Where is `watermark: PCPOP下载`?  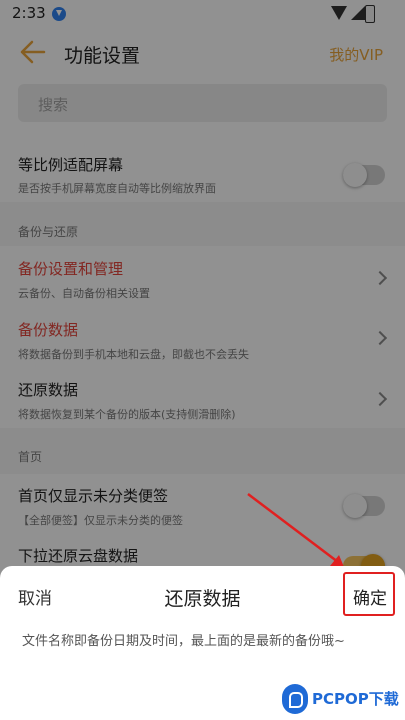 watermark: PCPOP下载 is located at coordinates (342, 700).